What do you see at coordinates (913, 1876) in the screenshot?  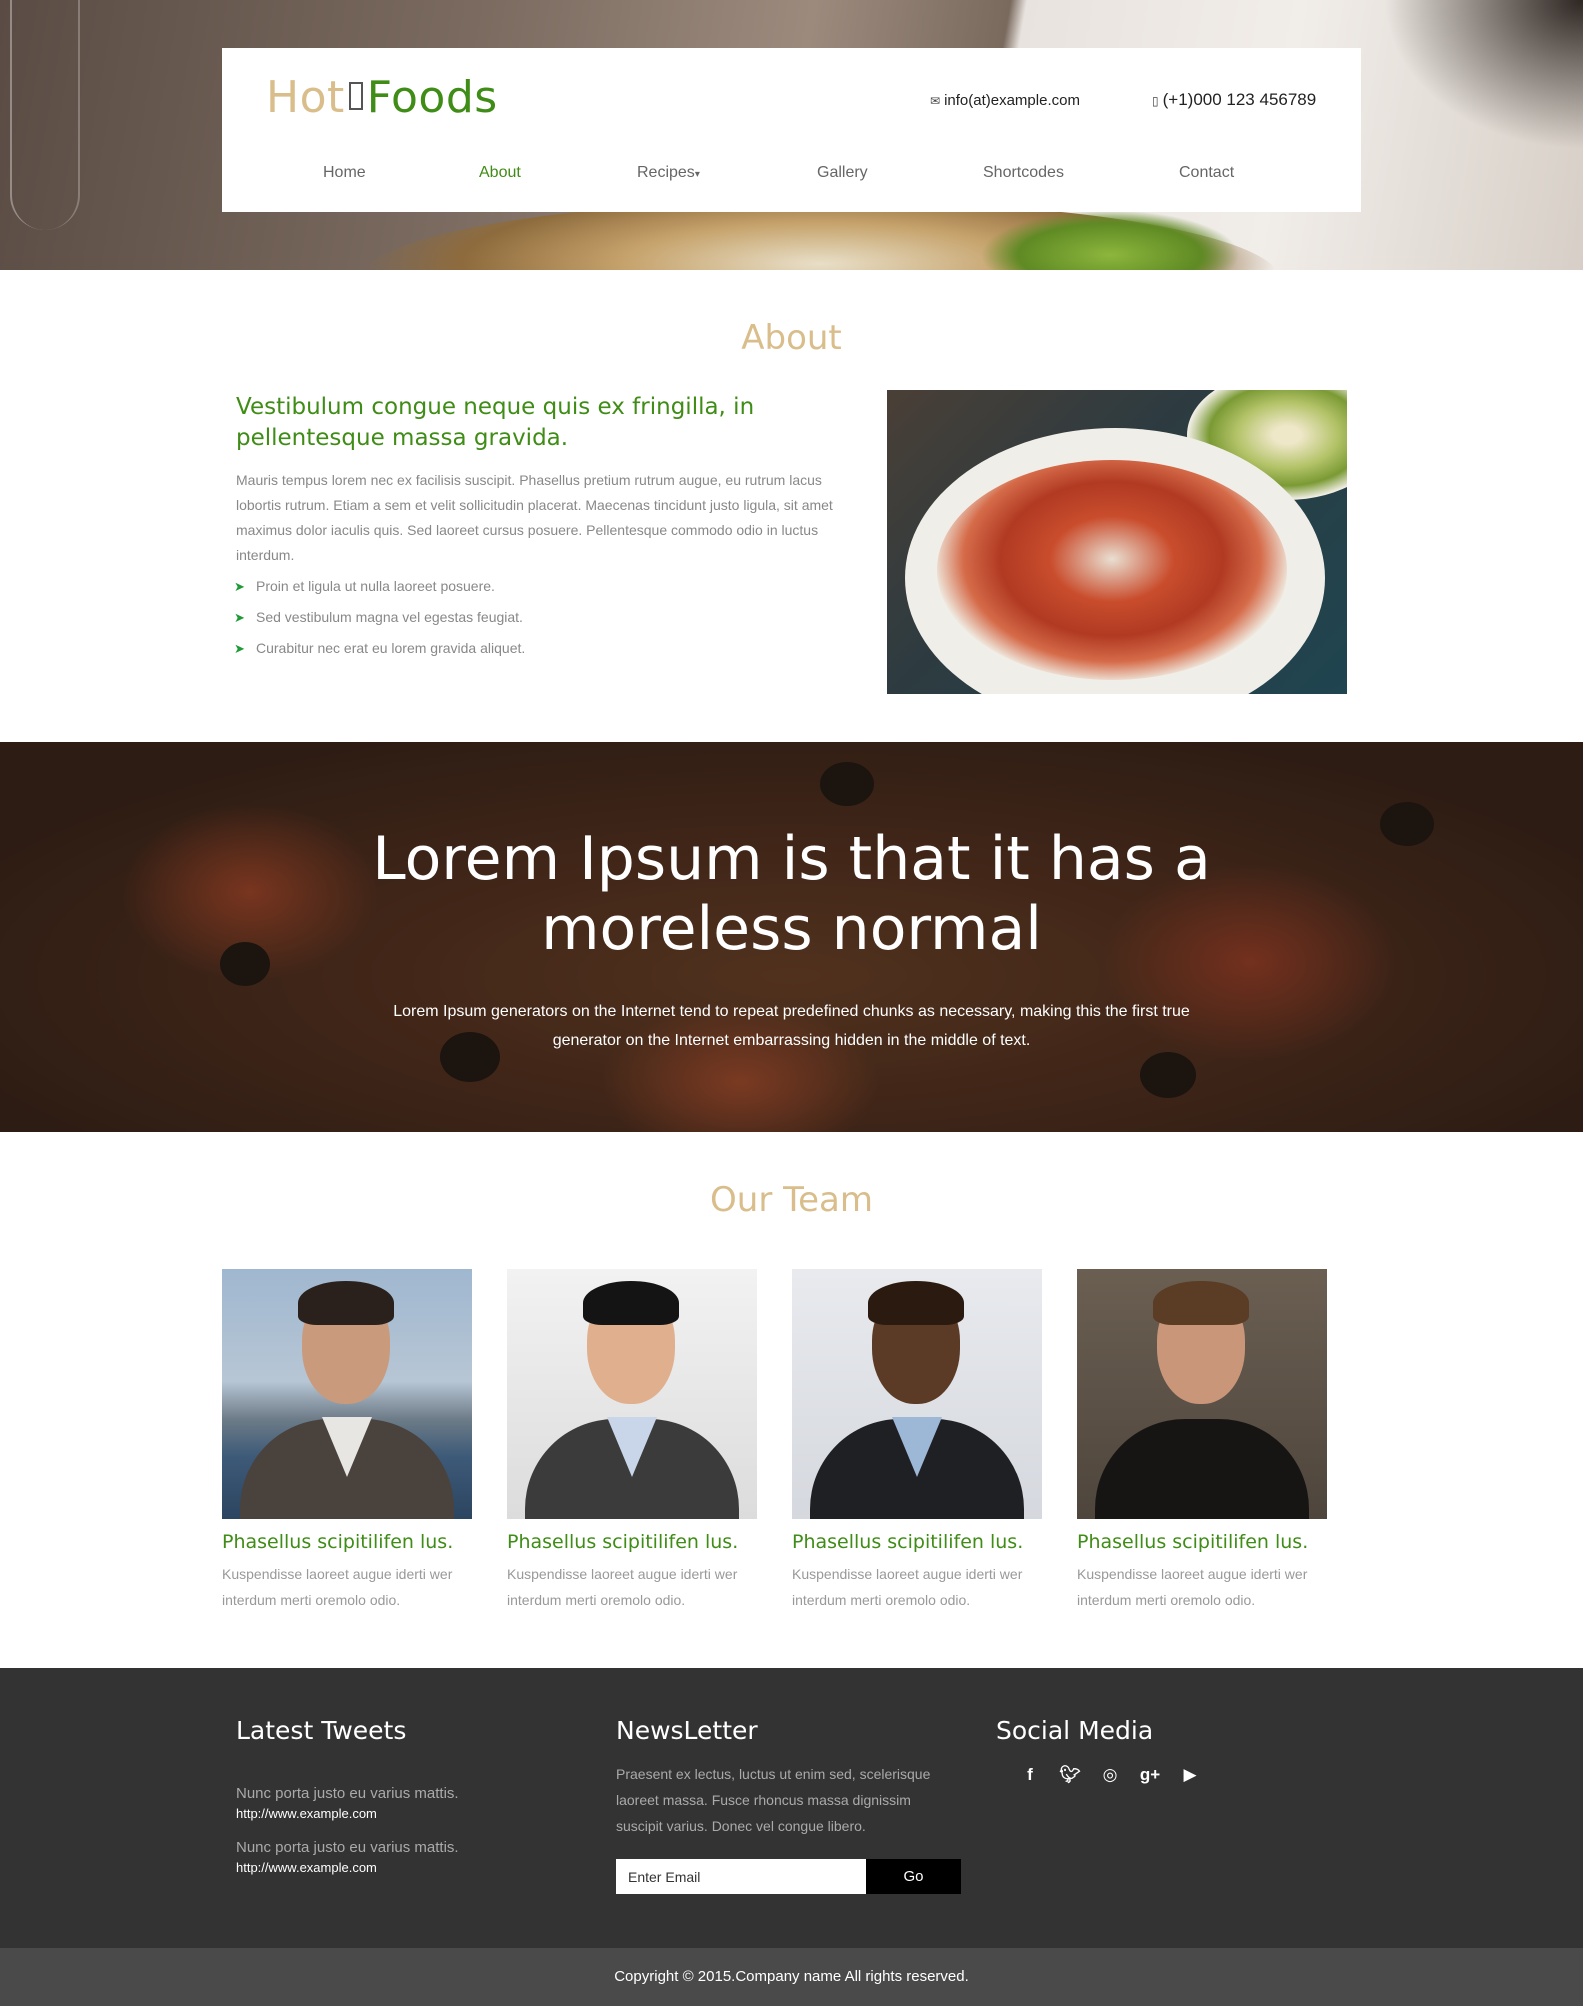 I see `go-button: Go` at bounding box center [913, 1876].